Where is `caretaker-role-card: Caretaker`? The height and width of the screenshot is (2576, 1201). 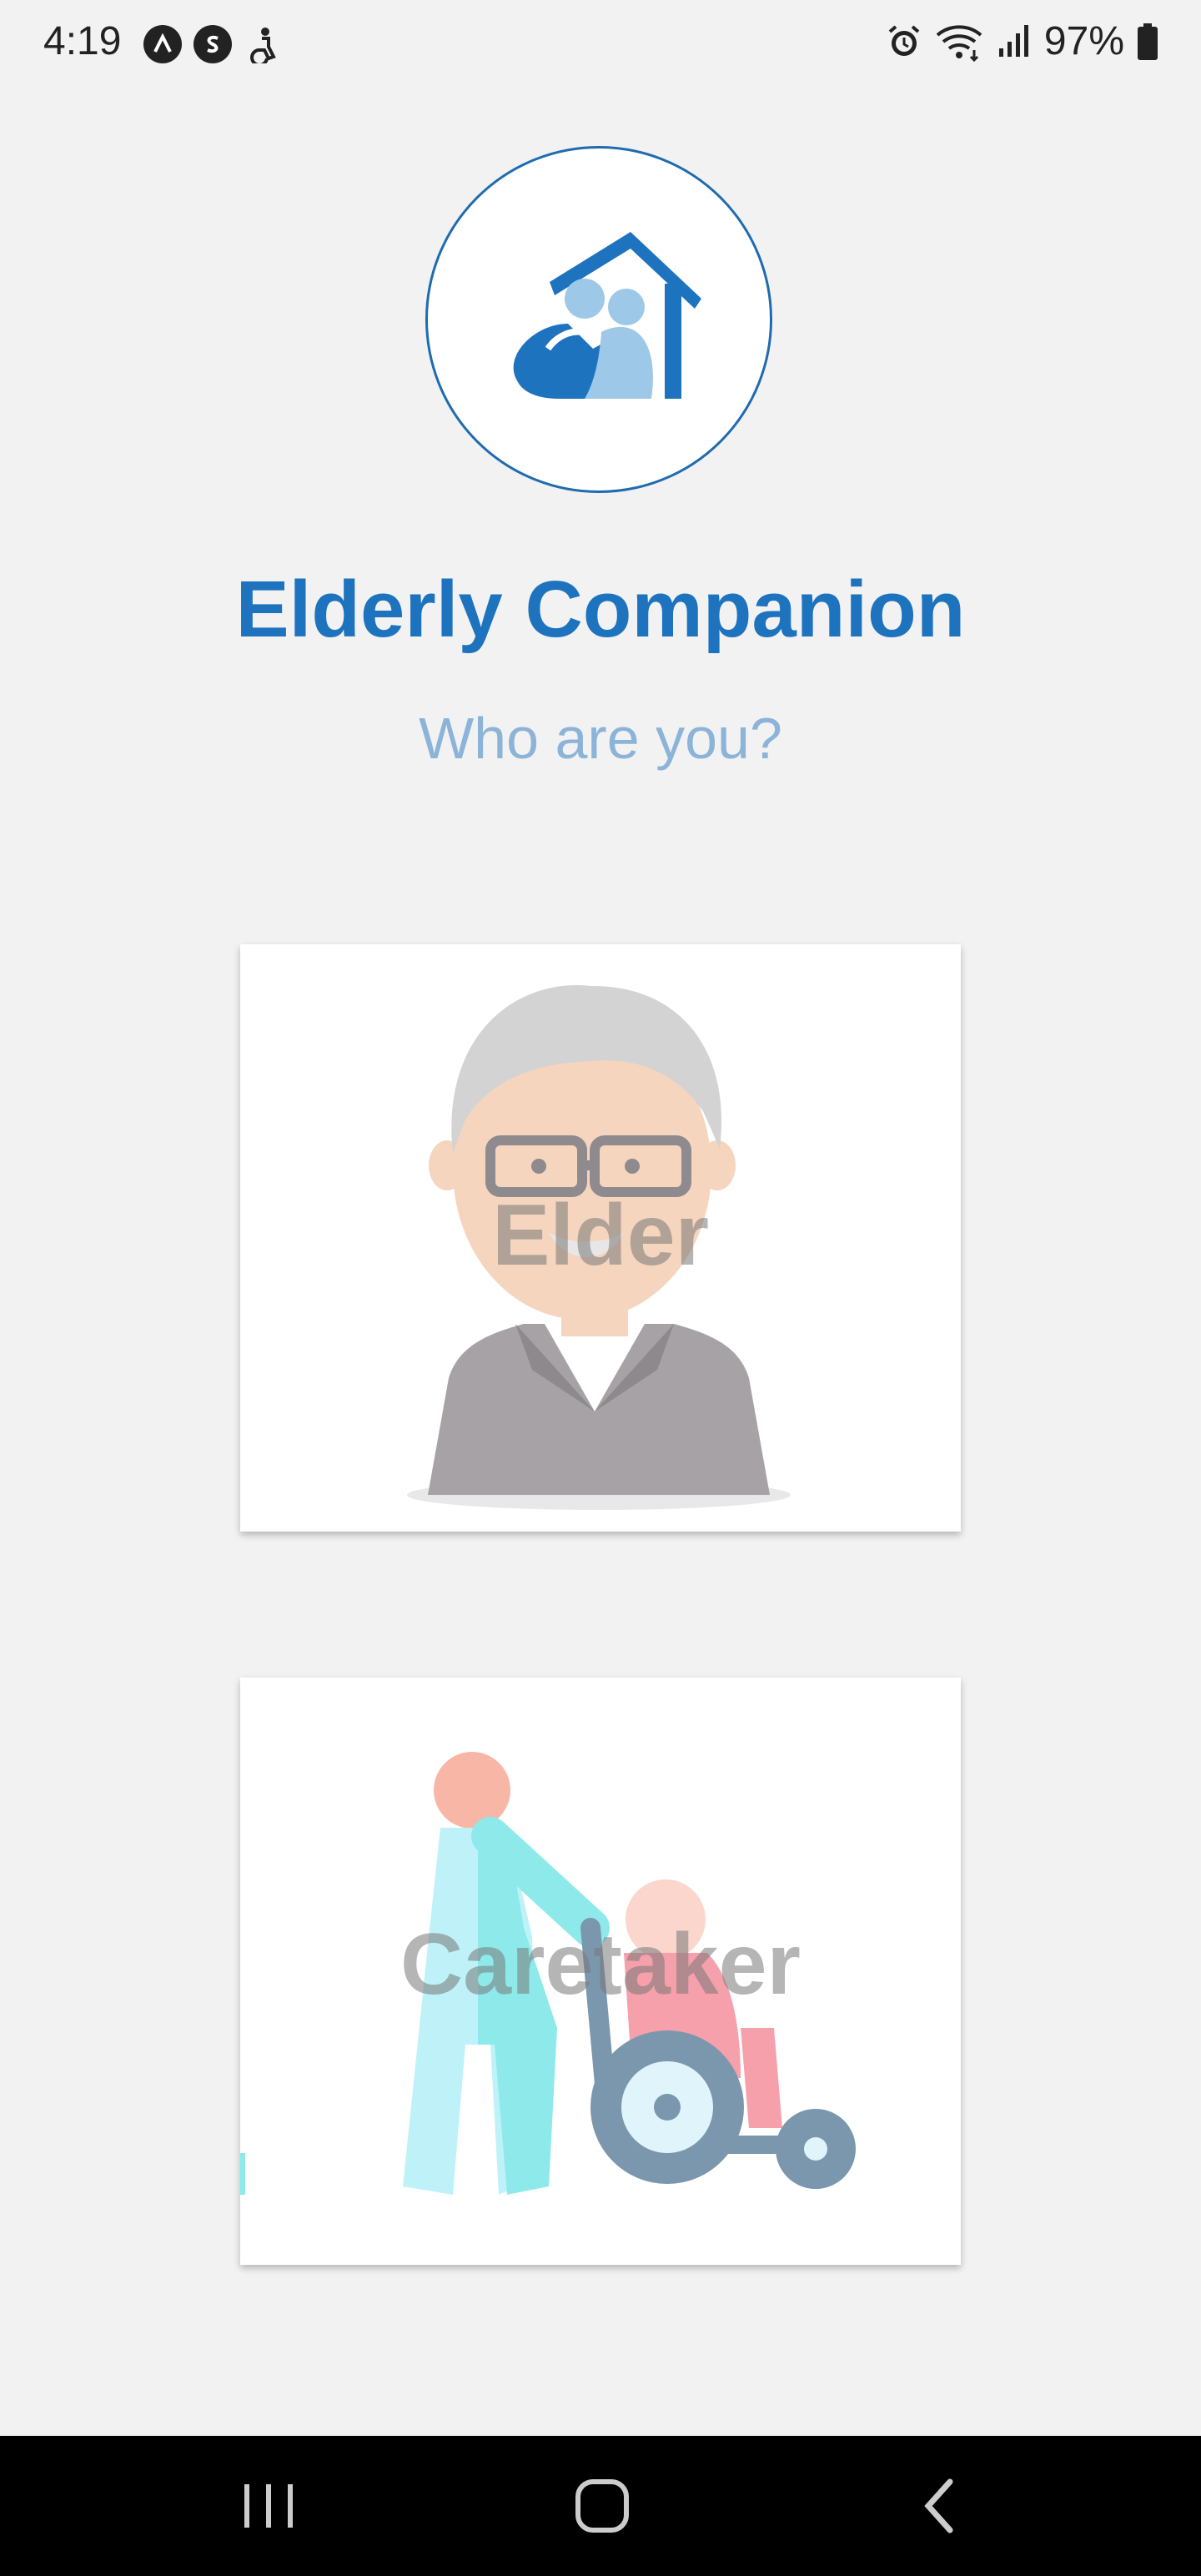
caretaker-role-card: Caretaker is located at coordinates (601, 1971).